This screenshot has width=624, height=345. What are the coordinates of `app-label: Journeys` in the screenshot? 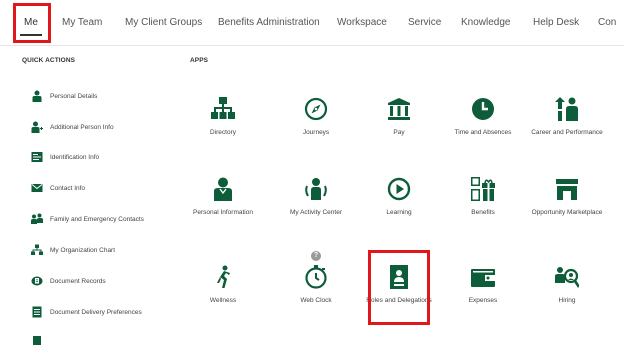 It's located at (316, 132).